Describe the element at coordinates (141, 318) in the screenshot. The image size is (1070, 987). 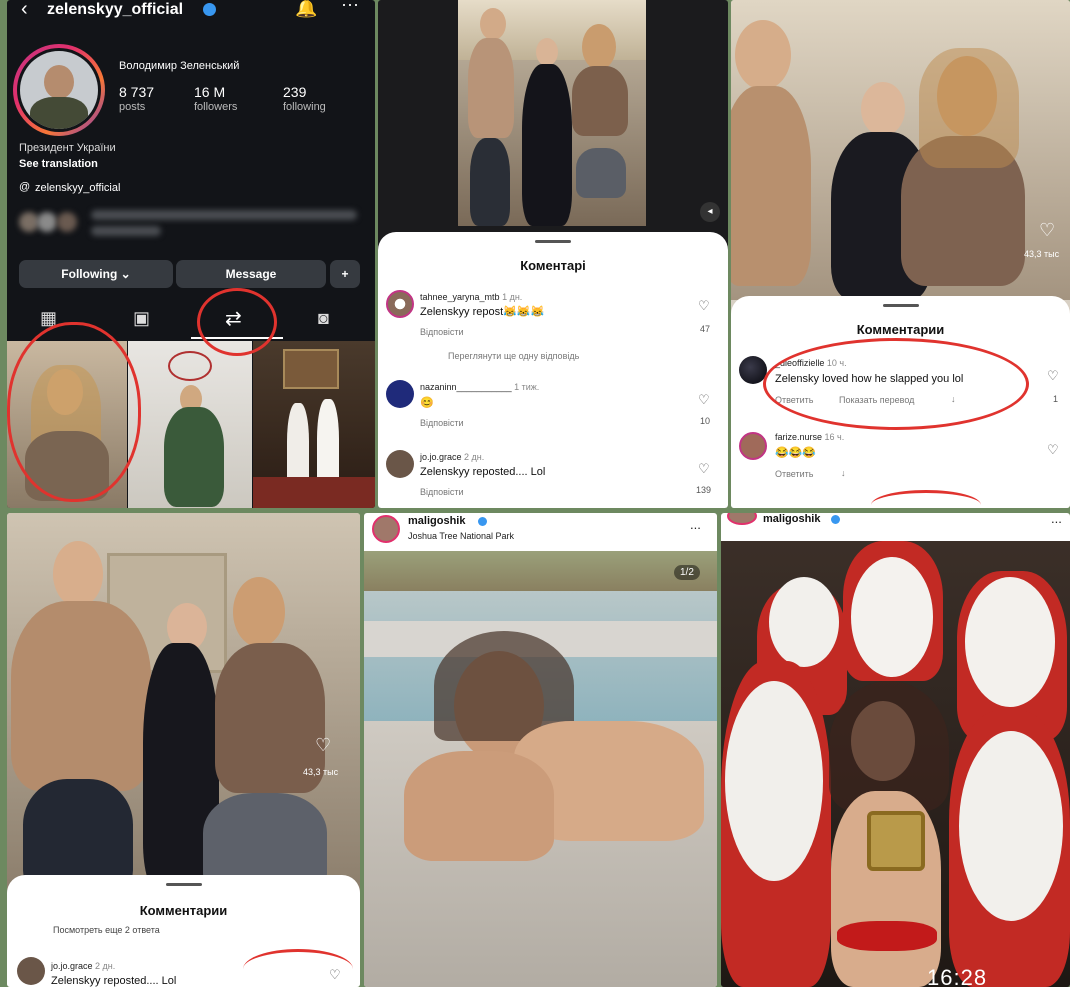
I see `reels-icon: ▣` at that location.